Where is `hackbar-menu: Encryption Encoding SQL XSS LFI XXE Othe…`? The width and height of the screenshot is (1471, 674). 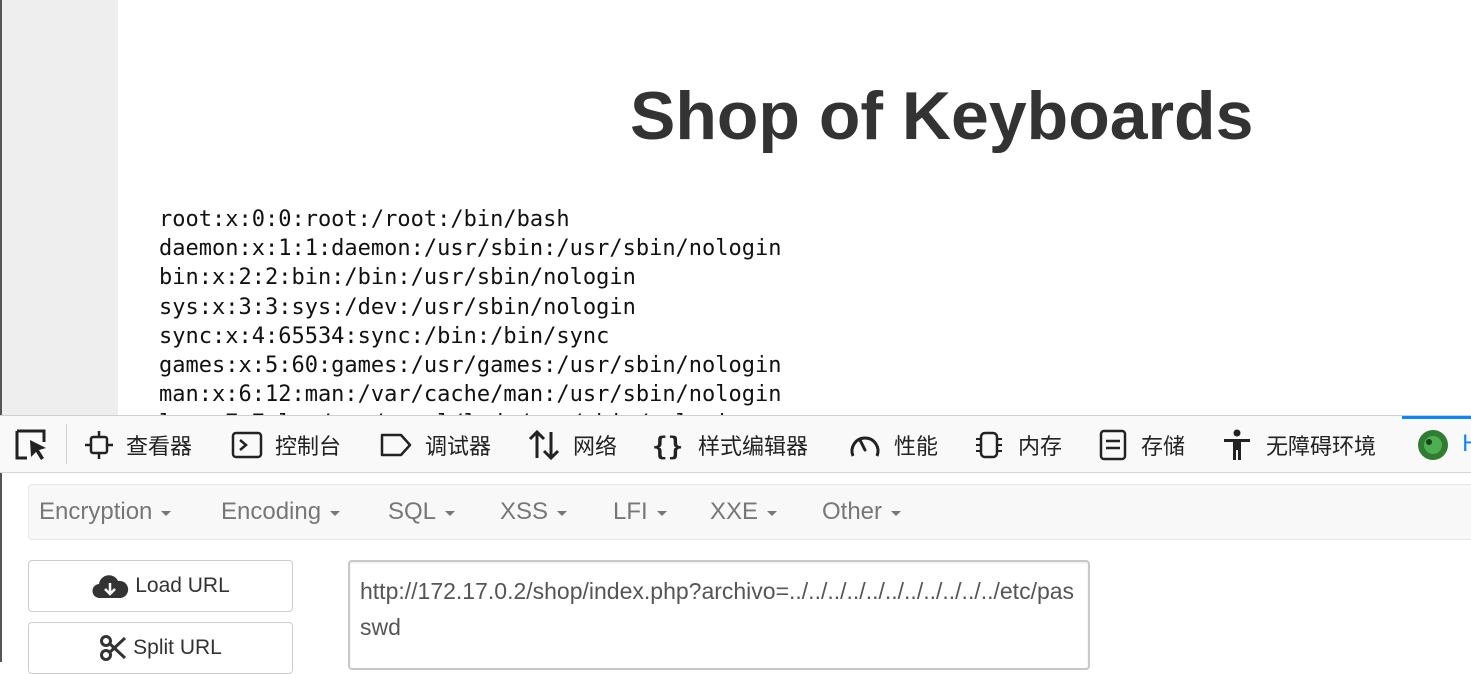 hackbar-menu: Encryption Encoding SQL XSS LFI XXE Othe… is located at coordinates (749, 512).